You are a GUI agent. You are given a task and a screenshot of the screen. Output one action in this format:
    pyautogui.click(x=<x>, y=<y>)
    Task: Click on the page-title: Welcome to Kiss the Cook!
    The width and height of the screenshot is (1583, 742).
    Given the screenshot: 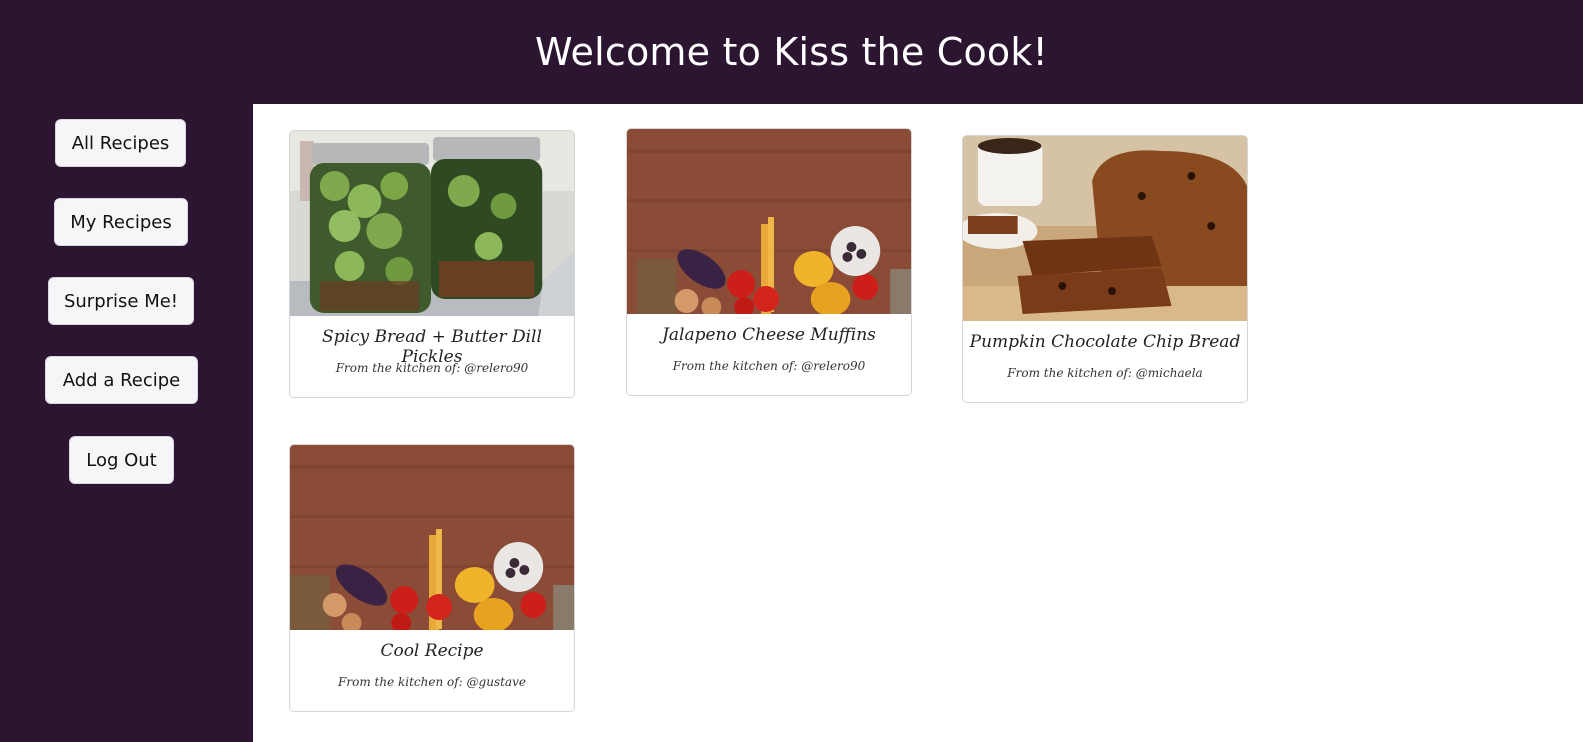 What is the action you would take?
    pyautogui.click(x=791, y=52)
    